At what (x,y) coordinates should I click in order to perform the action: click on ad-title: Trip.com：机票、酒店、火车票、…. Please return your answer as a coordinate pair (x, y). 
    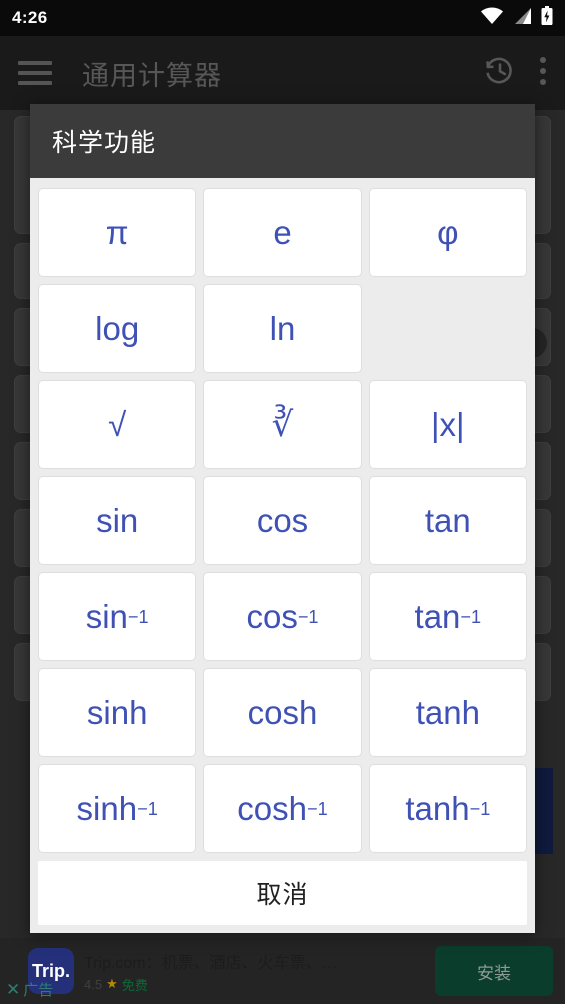
    Looking at the image, I should click on (211, 963).